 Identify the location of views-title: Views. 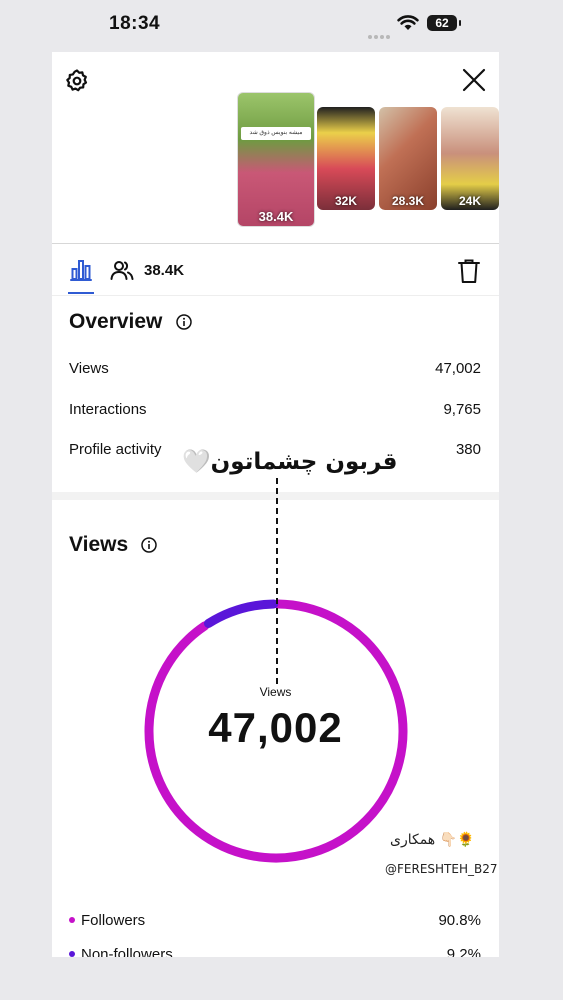
(99, 544).